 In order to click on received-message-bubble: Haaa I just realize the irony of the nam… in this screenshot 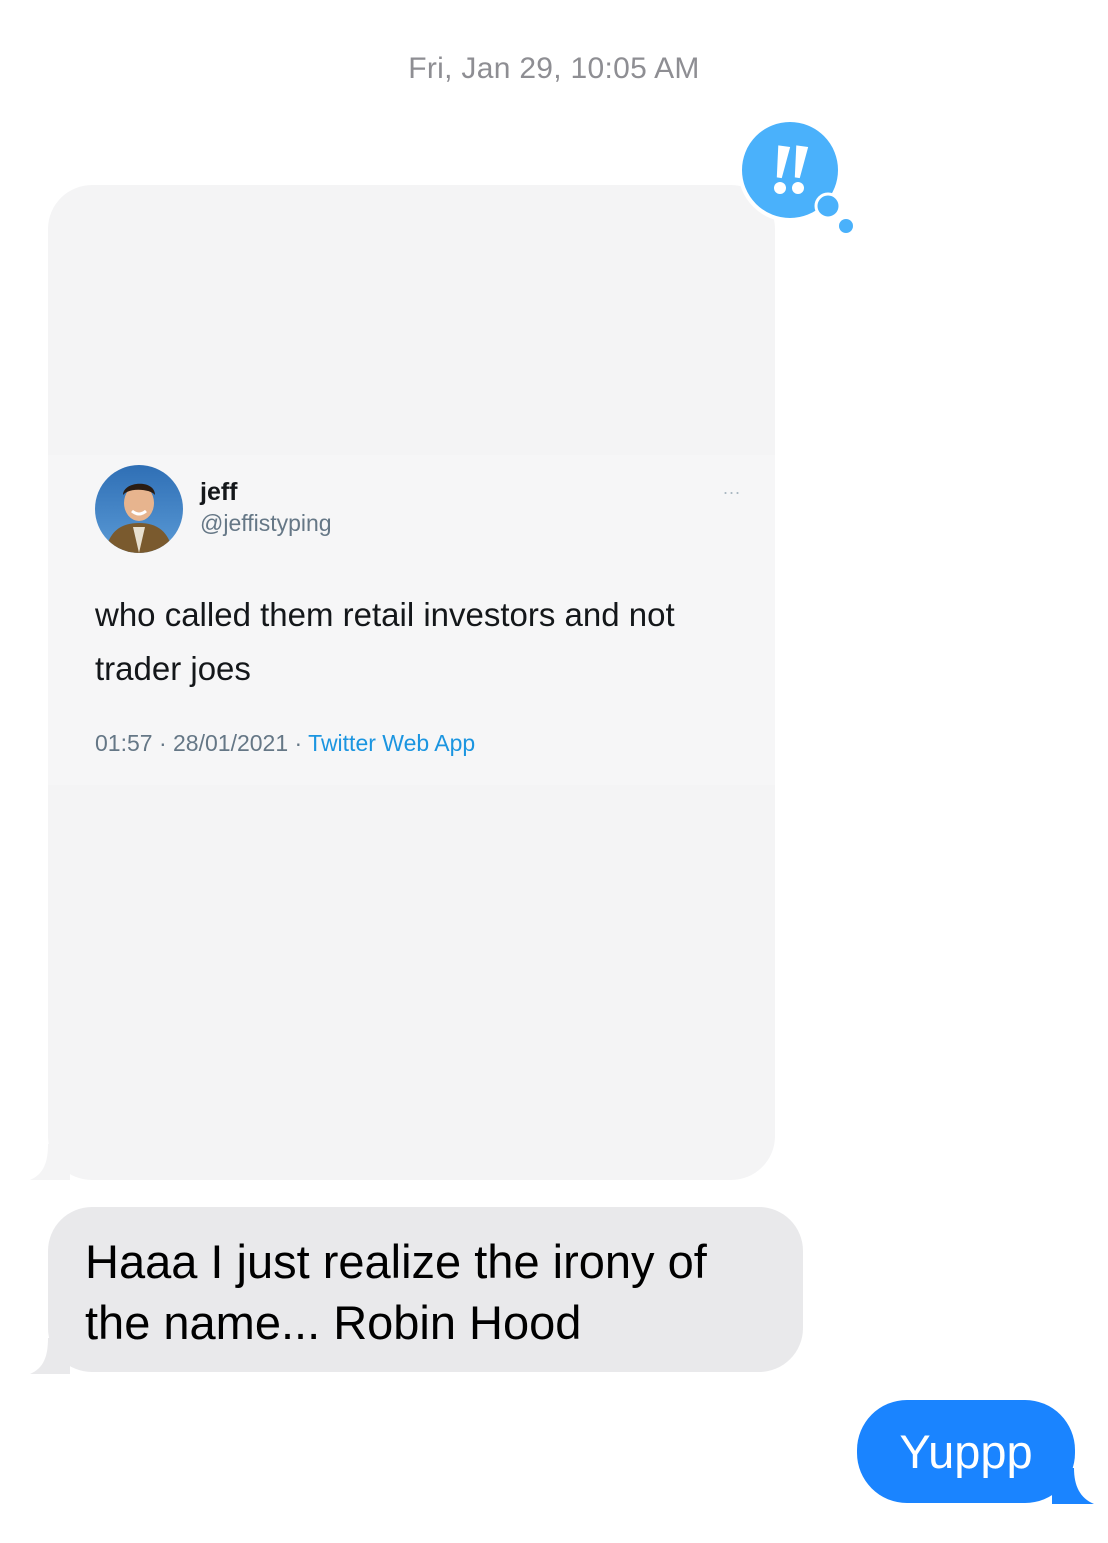, I will do `click(425, 1289)`.